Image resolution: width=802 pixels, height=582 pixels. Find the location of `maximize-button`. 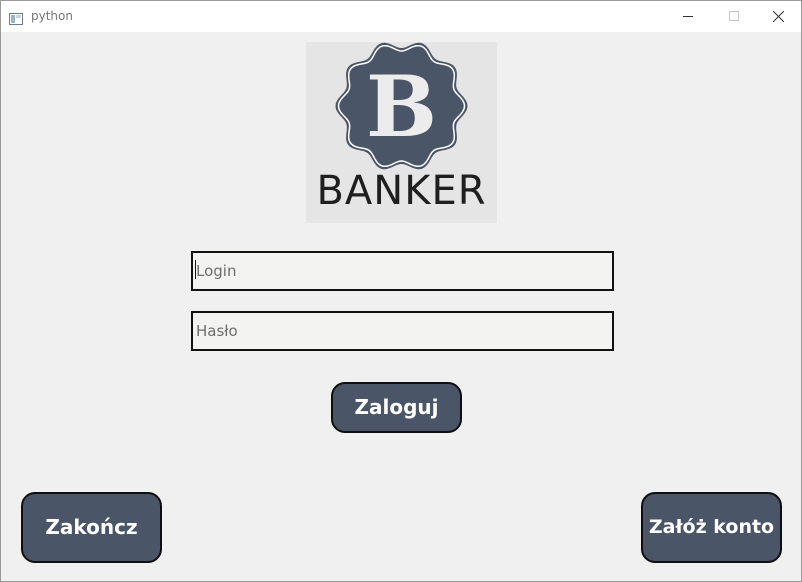

maximize-button is located at coordinates (734, 16).